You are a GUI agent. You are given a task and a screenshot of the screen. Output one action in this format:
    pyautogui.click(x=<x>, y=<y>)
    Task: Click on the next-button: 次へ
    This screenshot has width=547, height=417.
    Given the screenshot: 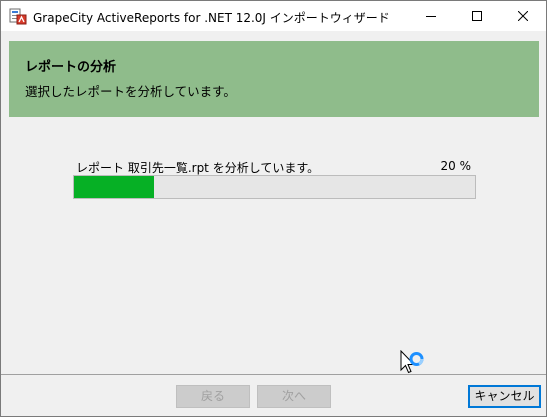 What is the action you would take?
    pyautogui.click(x=294, y=396)
    